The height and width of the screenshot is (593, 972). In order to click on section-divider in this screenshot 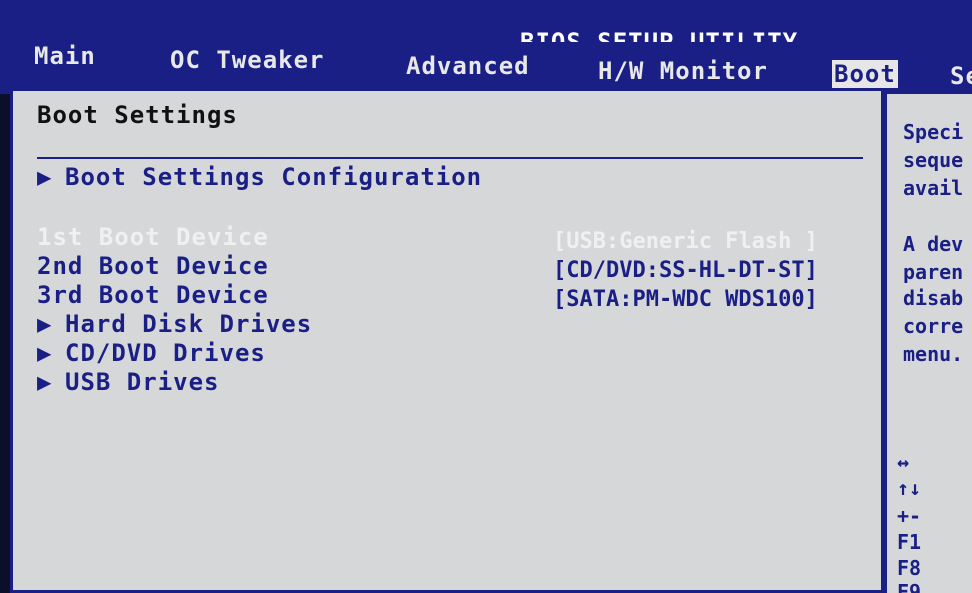, I will do `click(450, 158)`.